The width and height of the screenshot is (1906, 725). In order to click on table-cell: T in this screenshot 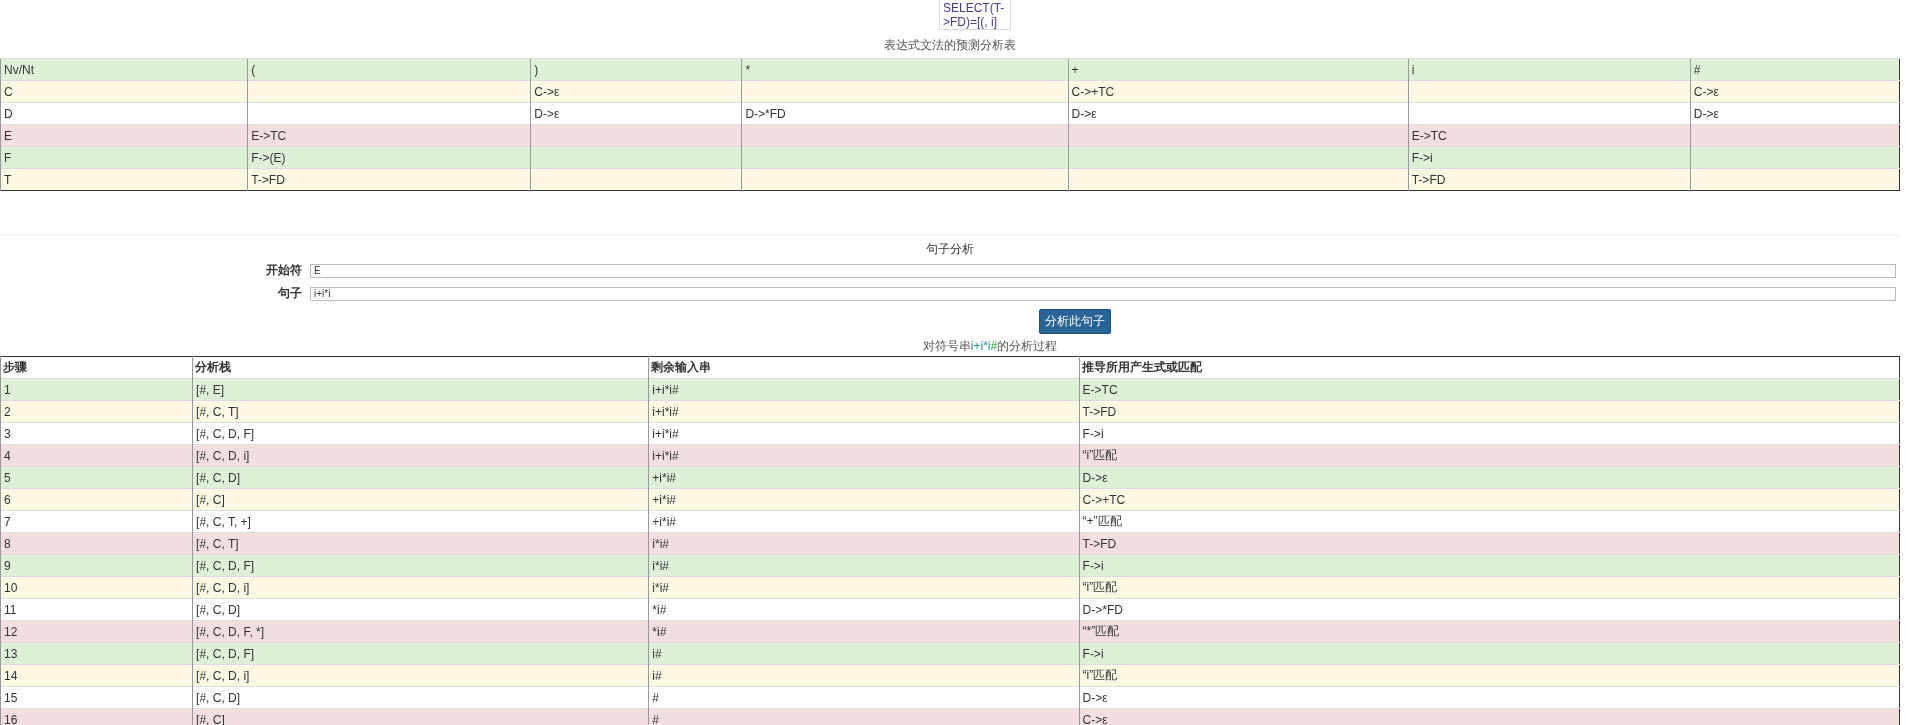, I will do `click(124, 179)`.